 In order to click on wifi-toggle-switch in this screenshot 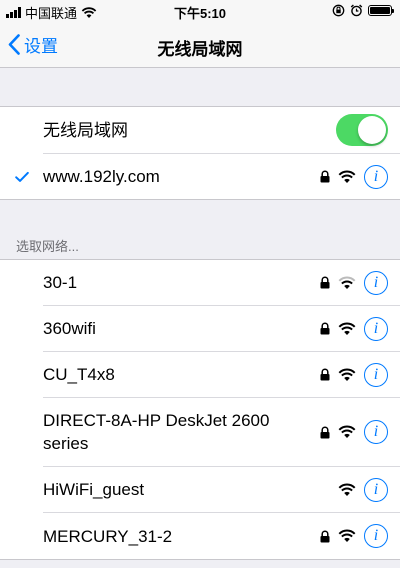, I will do `click(362, 130)`.